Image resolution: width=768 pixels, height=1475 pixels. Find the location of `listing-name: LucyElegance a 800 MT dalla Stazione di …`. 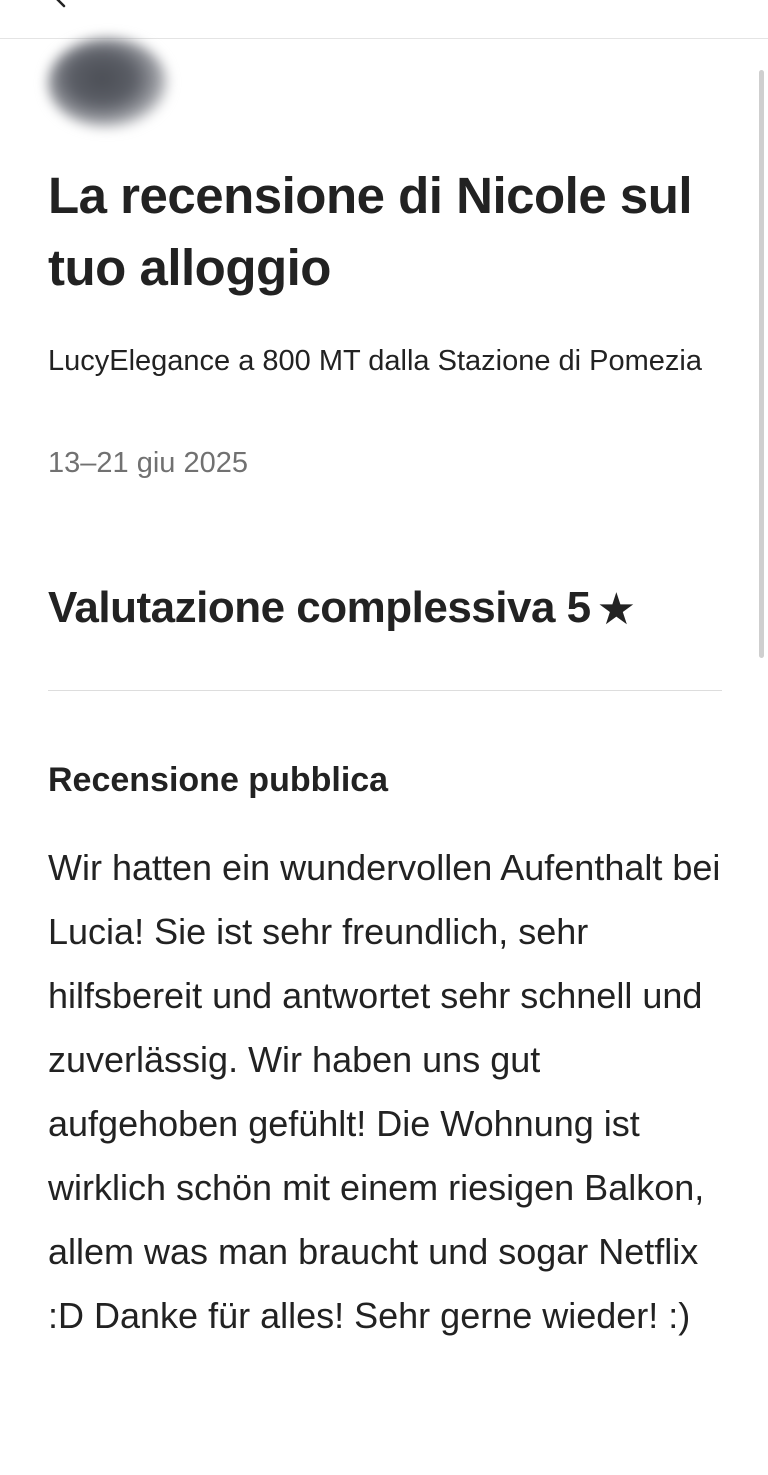

listing-name: LucyElegance a 800 MT dalla Stazione di … is located at coordinates (375, 361).